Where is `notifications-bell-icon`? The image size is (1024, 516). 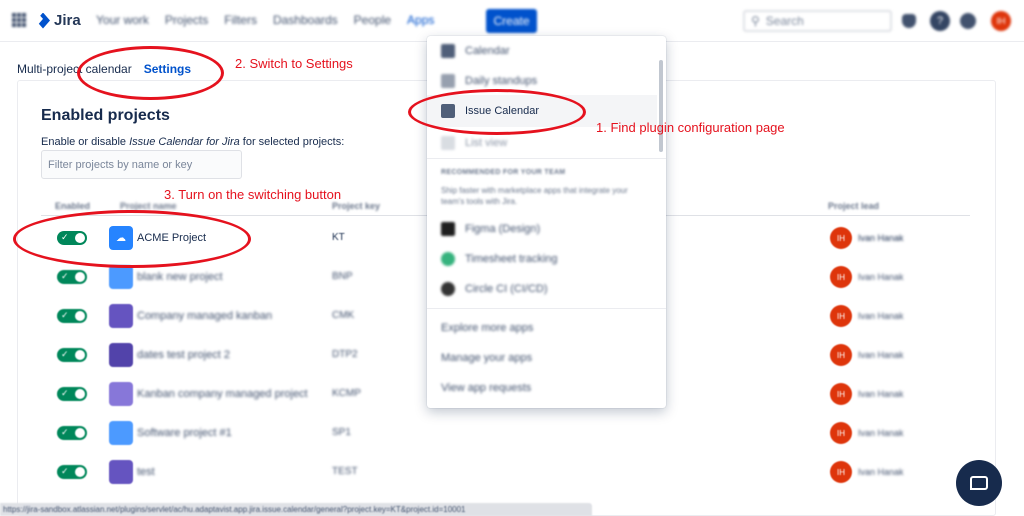 notifications-bell-icon is located at coordinates (909, 21).